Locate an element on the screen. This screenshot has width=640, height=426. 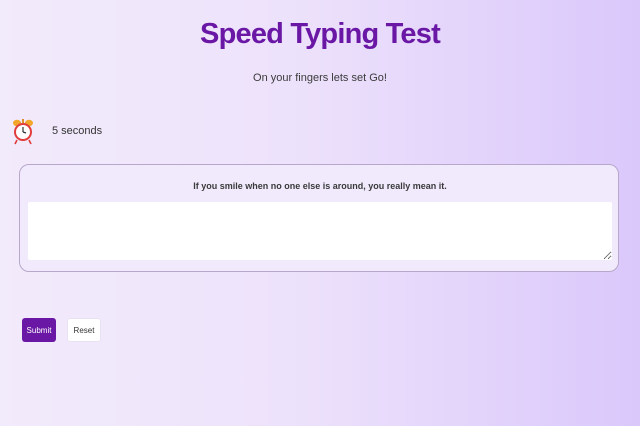
typing-input is located at coordinates (320, 231).